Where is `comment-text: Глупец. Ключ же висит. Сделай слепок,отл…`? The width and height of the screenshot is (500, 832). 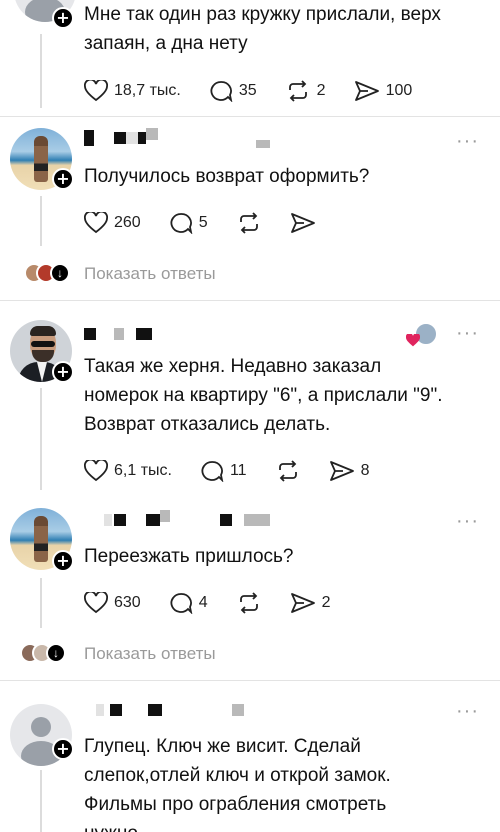 comment-text: Глупец. Ключ же висит. Сделай слепок,отл… is located at coordinates (237, 784).